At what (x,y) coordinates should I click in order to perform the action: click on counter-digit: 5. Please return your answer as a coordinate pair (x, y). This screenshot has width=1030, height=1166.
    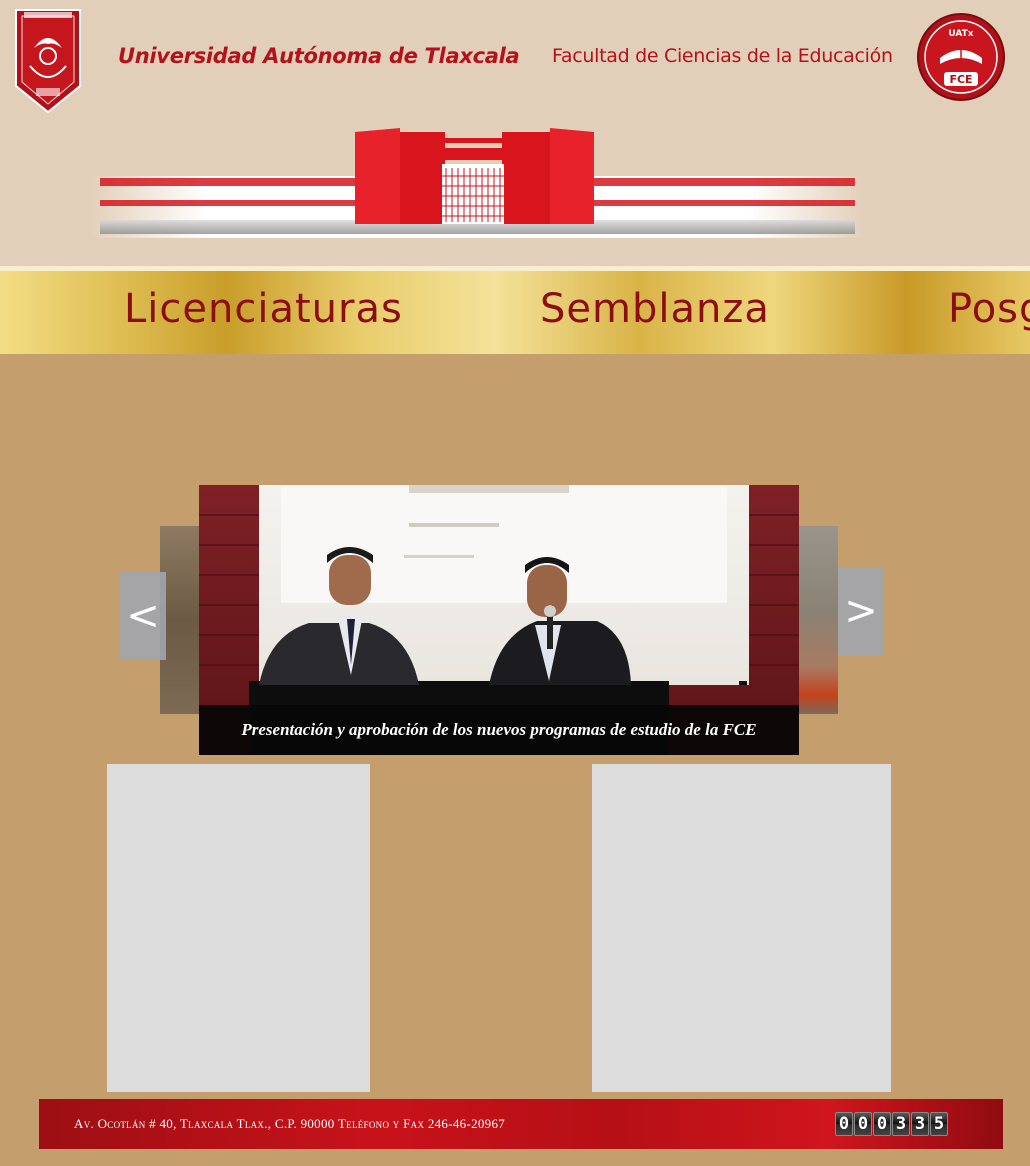
    Looking at the image, I should click on (939, 1124).